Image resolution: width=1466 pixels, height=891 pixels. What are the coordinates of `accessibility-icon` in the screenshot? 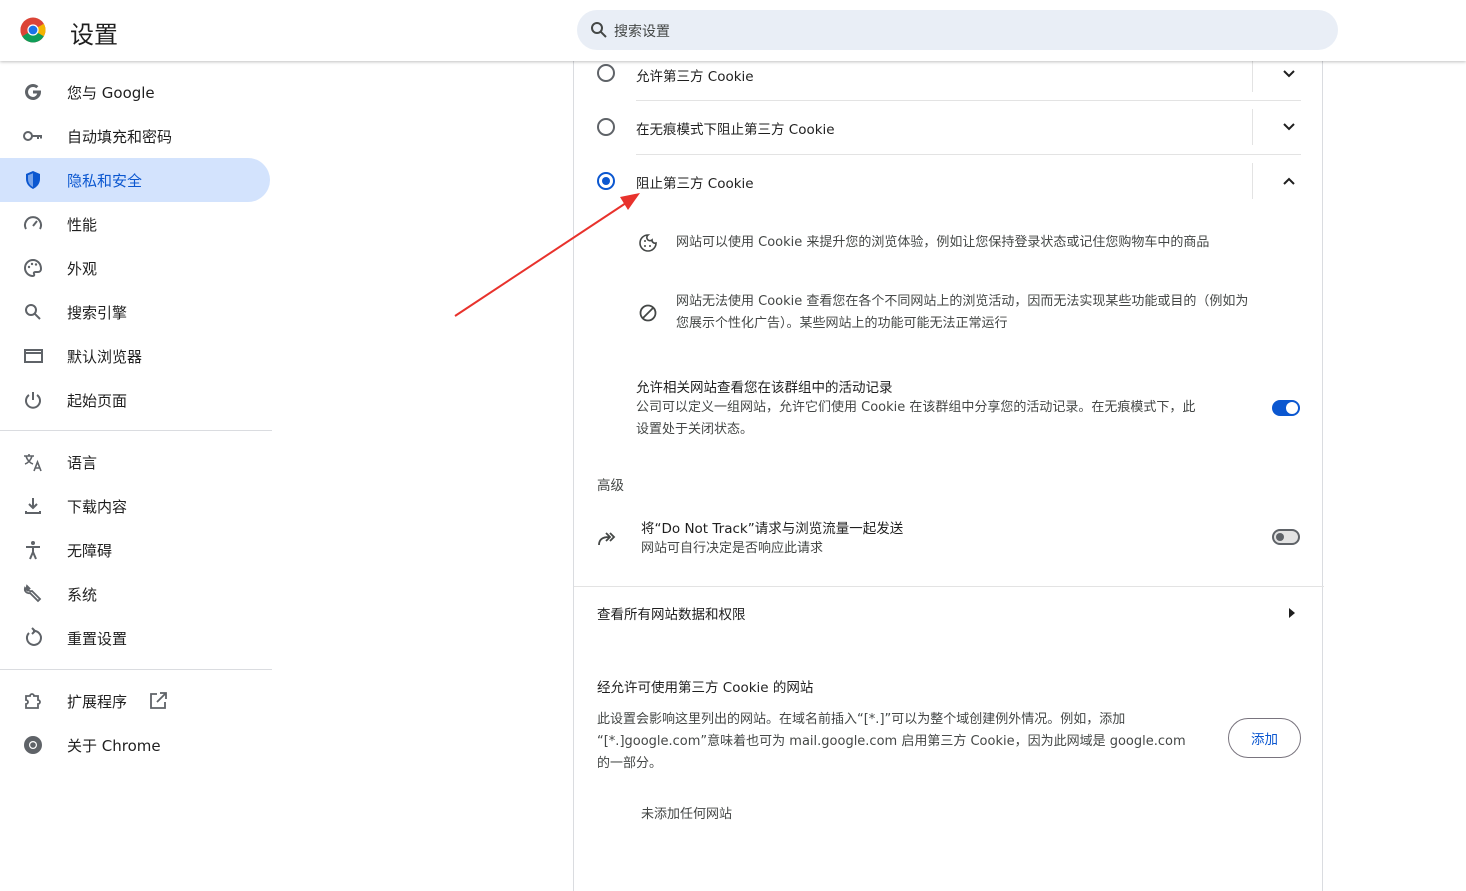 It's located at (33, 550).